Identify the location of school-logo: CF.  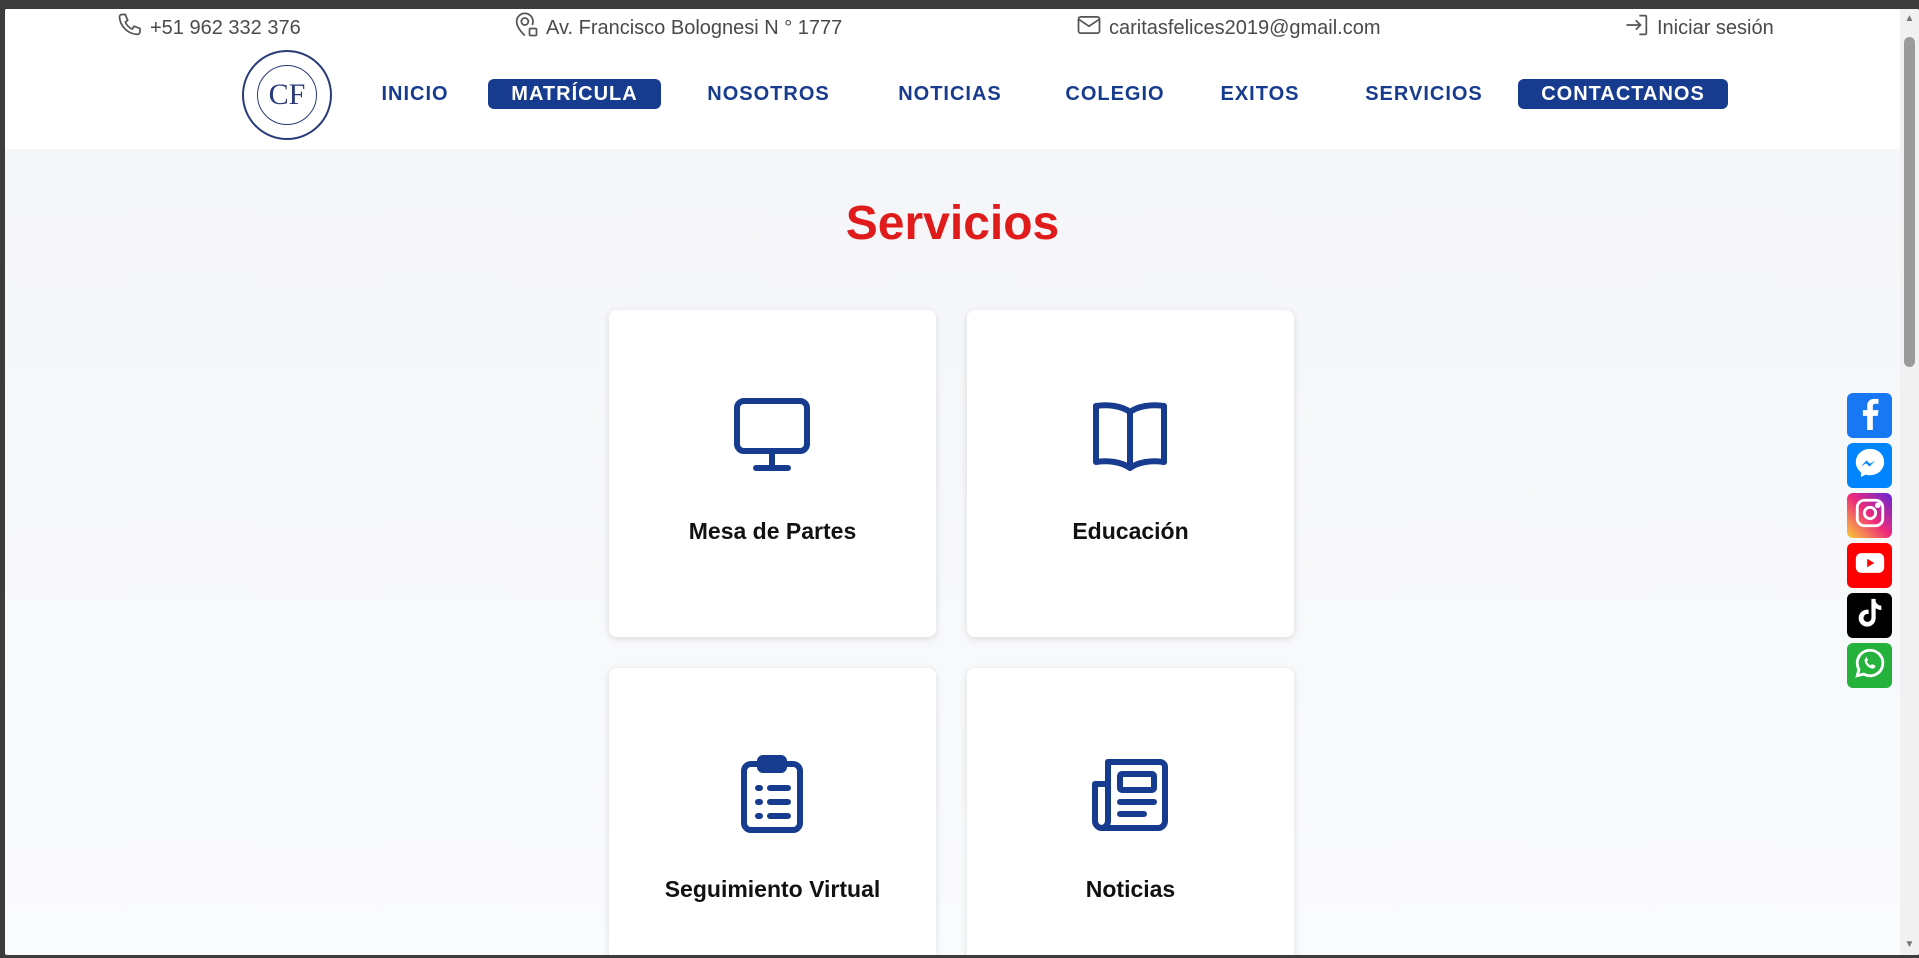
(287, 95).